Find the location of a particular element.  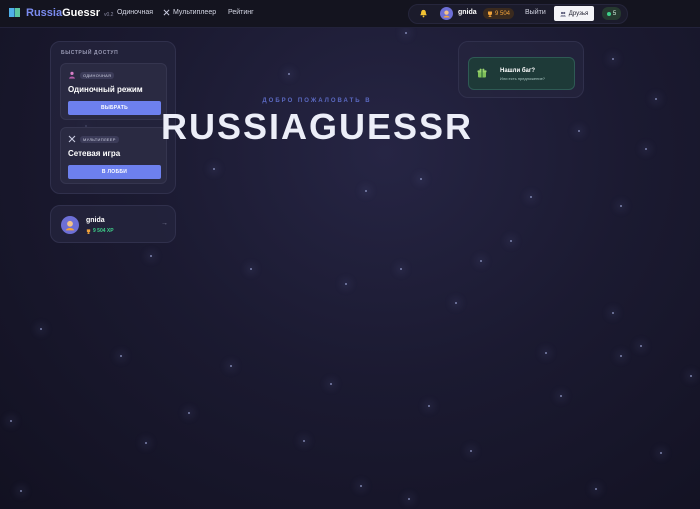

profile-card: gnida 9 504 XP → is located at coordinates (113, 224).